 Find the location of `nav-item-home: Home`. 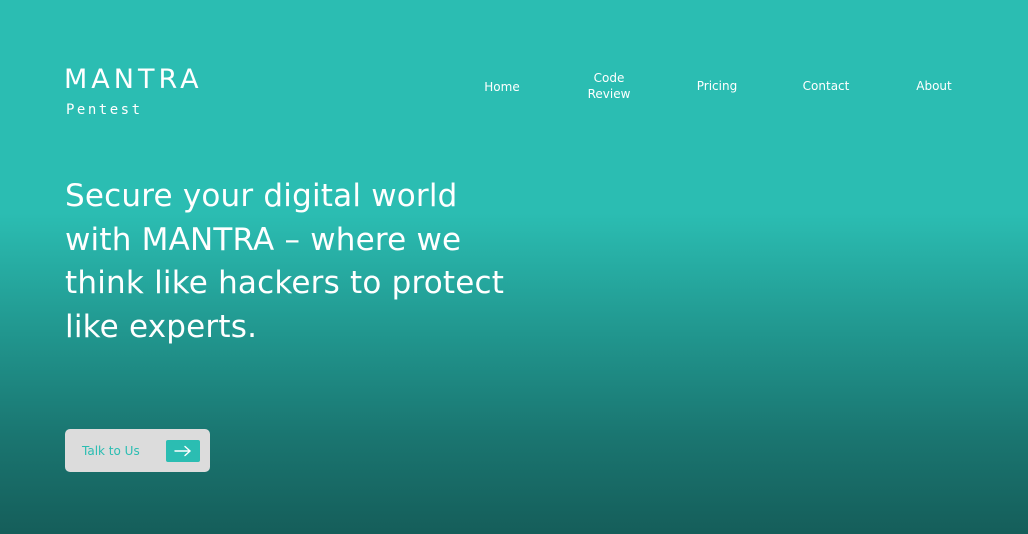

nav-item-home: Home is located at coordinates (502, 87).